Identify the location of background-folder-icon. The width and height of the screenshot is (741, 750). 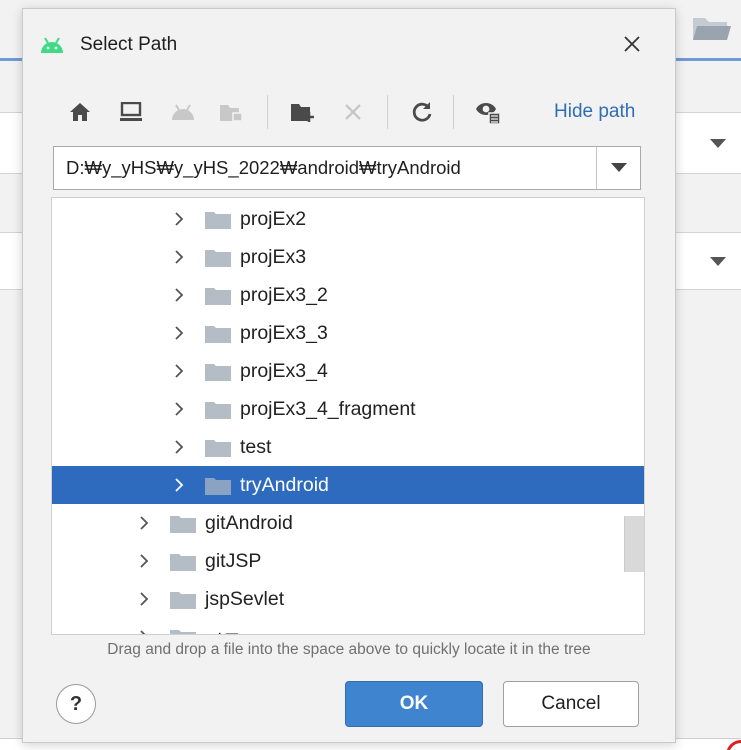
(711, 28).